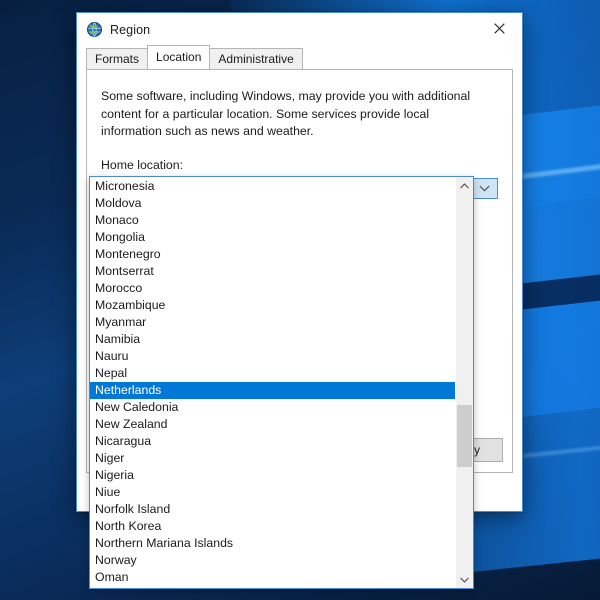 This screenshot has height=600, width=600. I want to click on close-icon, so click(499, 28).